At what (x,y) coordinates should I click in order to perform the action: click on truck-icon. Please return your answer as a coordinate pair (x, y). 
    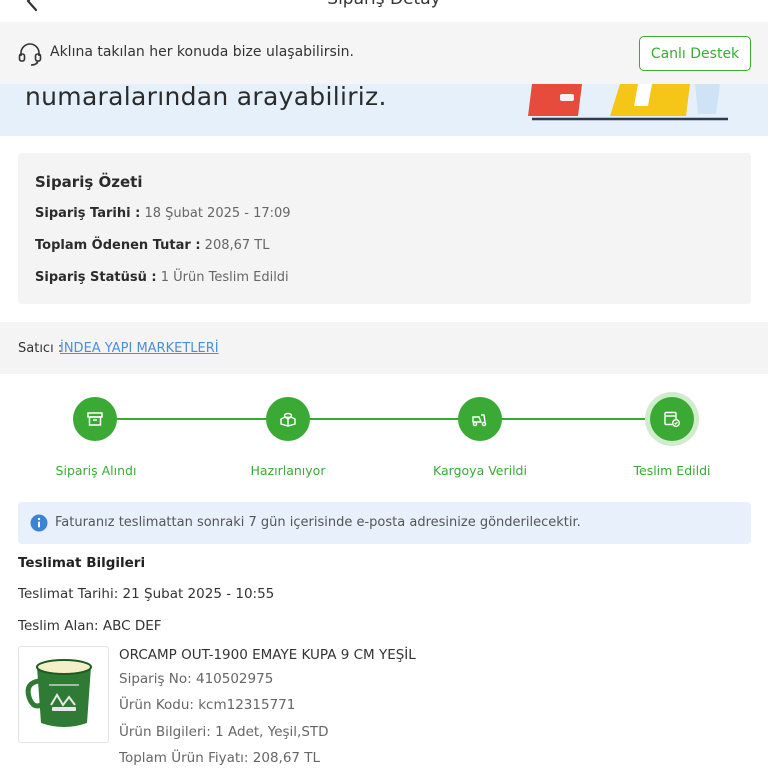
    Looking at the image, I should click on (479, 420).